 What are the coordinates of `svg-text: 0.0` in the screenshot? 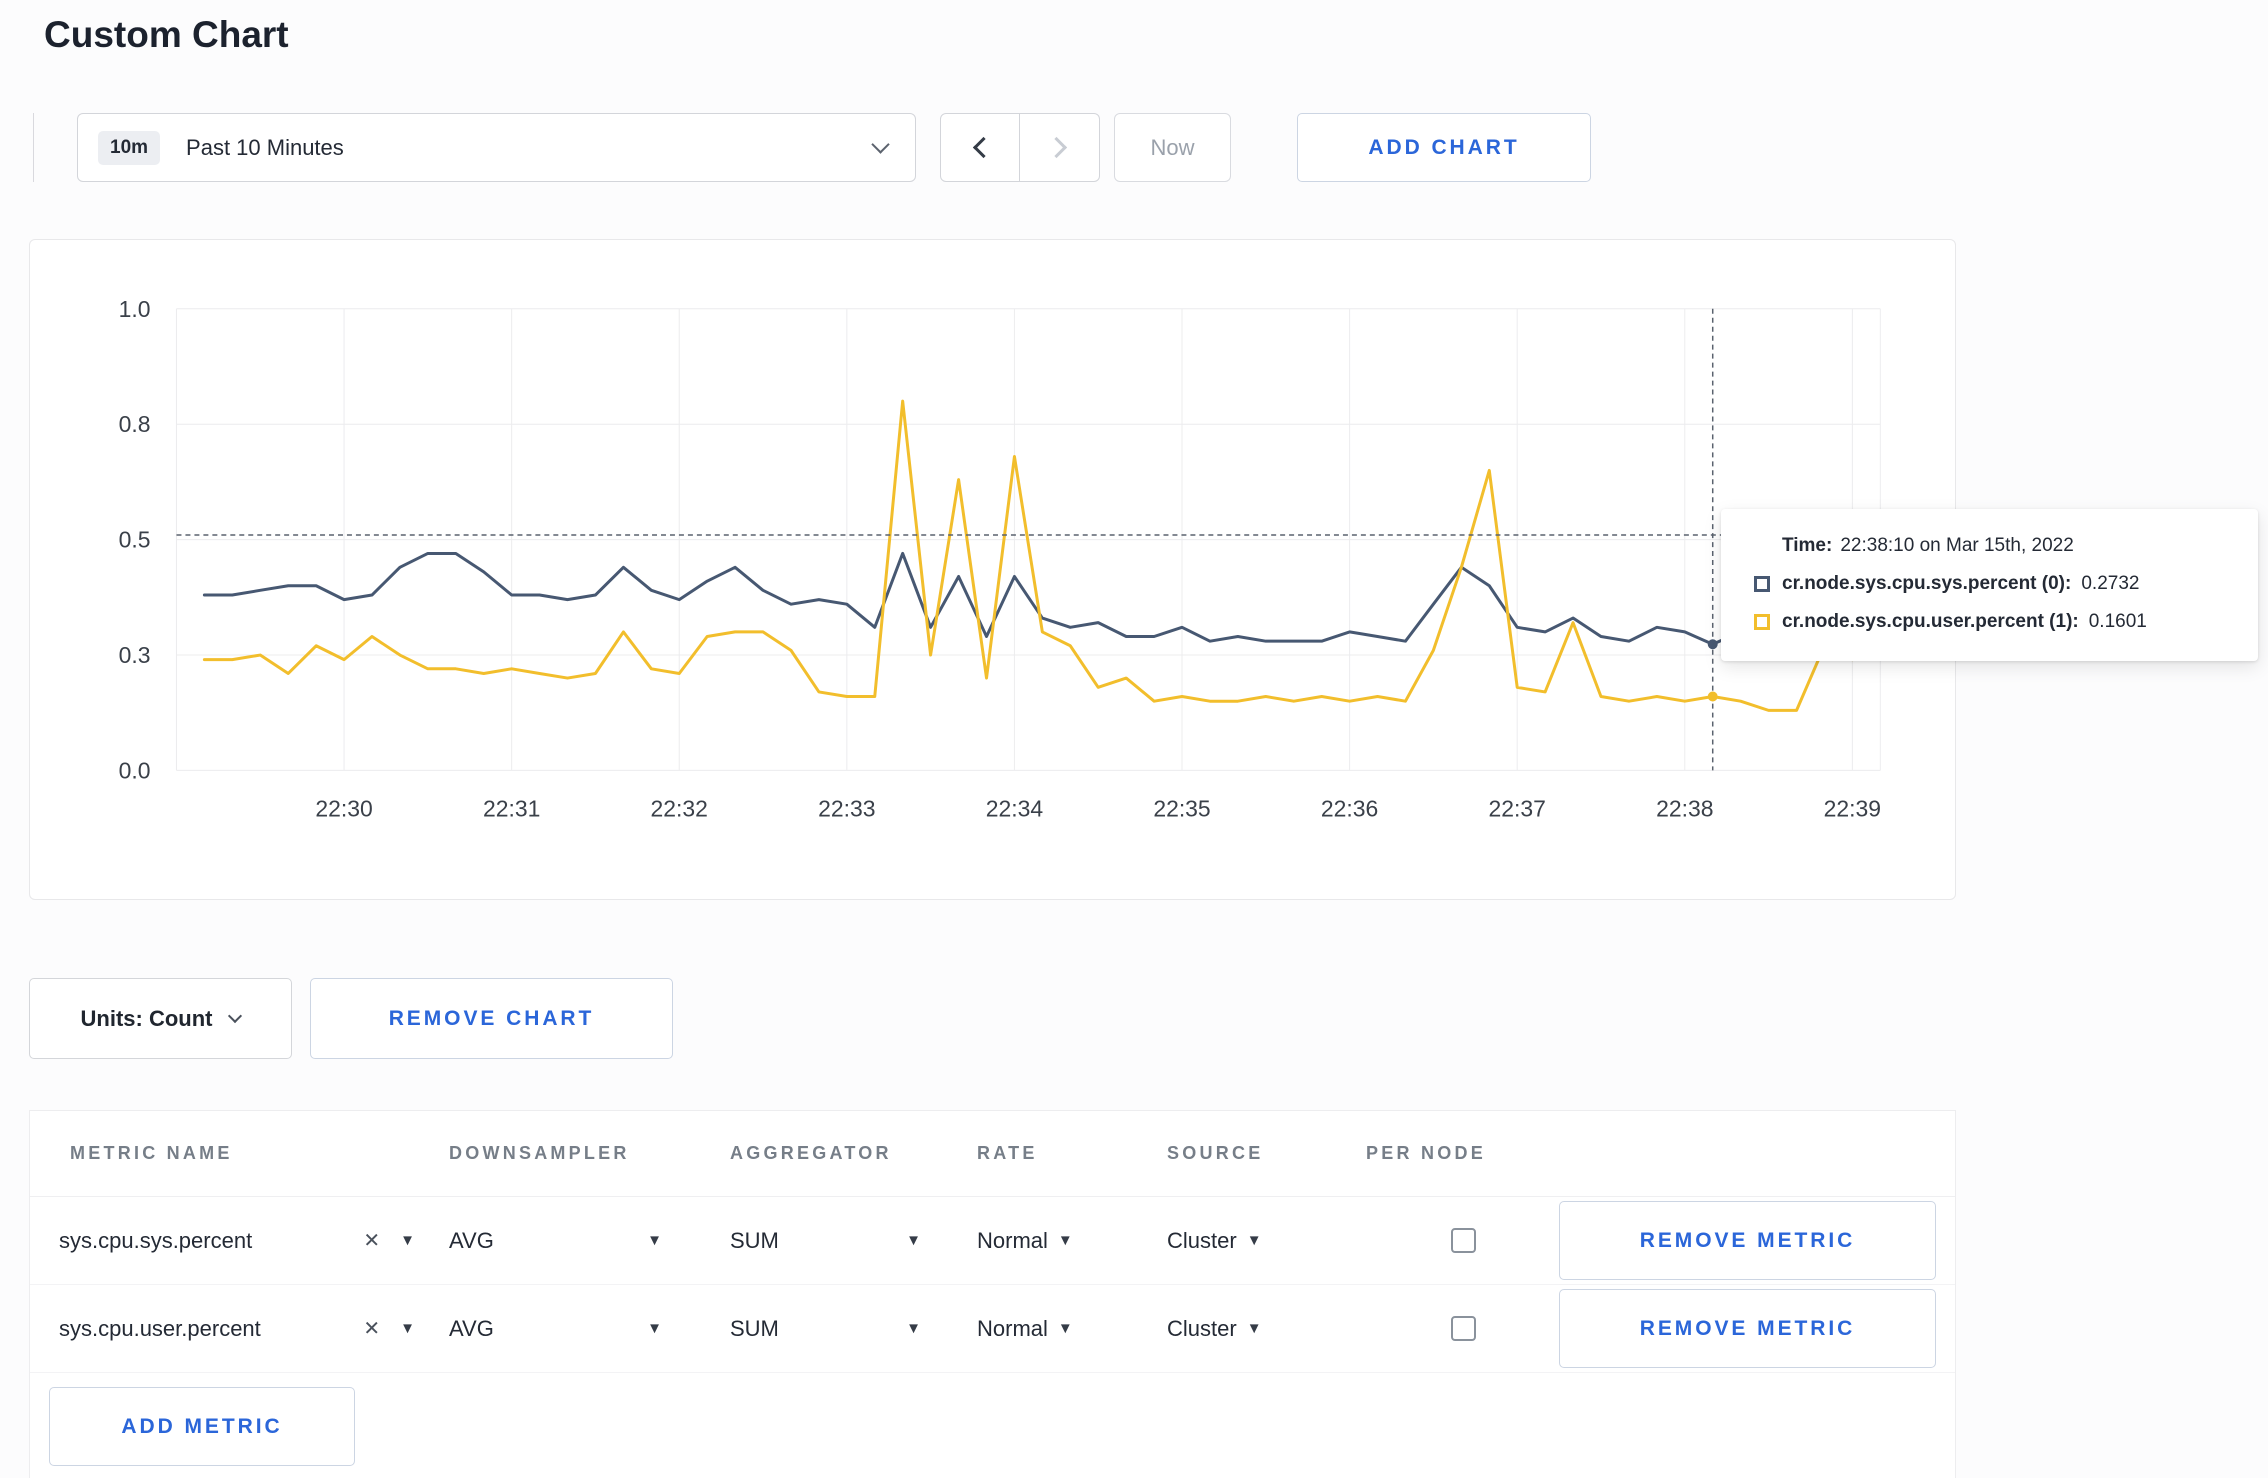 It's located at (135, 770).